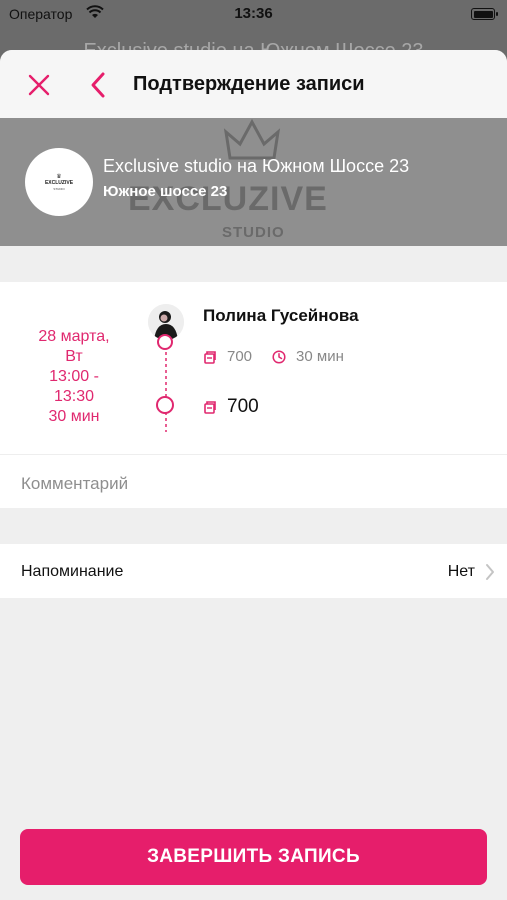 The height and width of the screenshot is (900, 507). Describe the element at coordinates (243, 406) in the screenshot. I see `total-price: 700` at that location.